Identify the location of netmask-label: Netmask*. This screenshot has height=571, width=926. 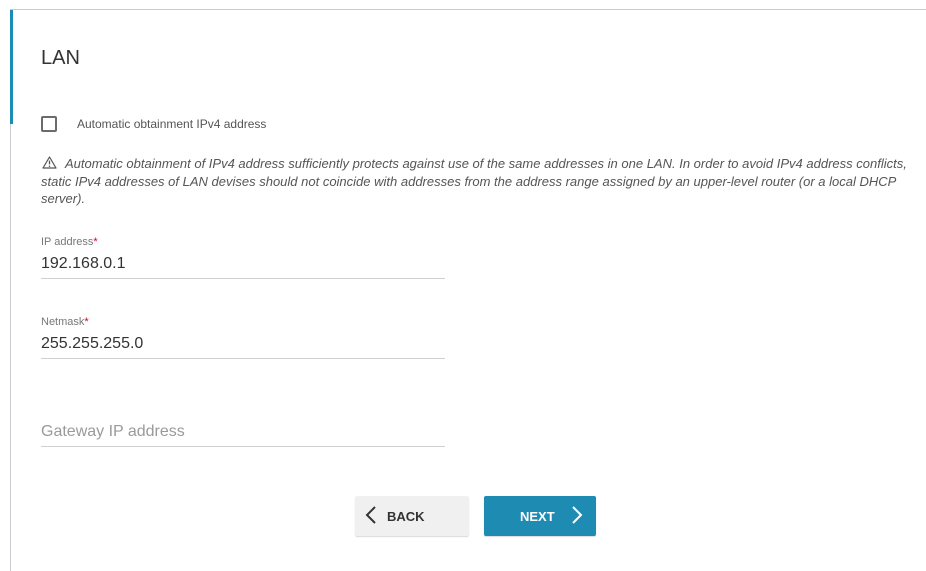
(65, 322).